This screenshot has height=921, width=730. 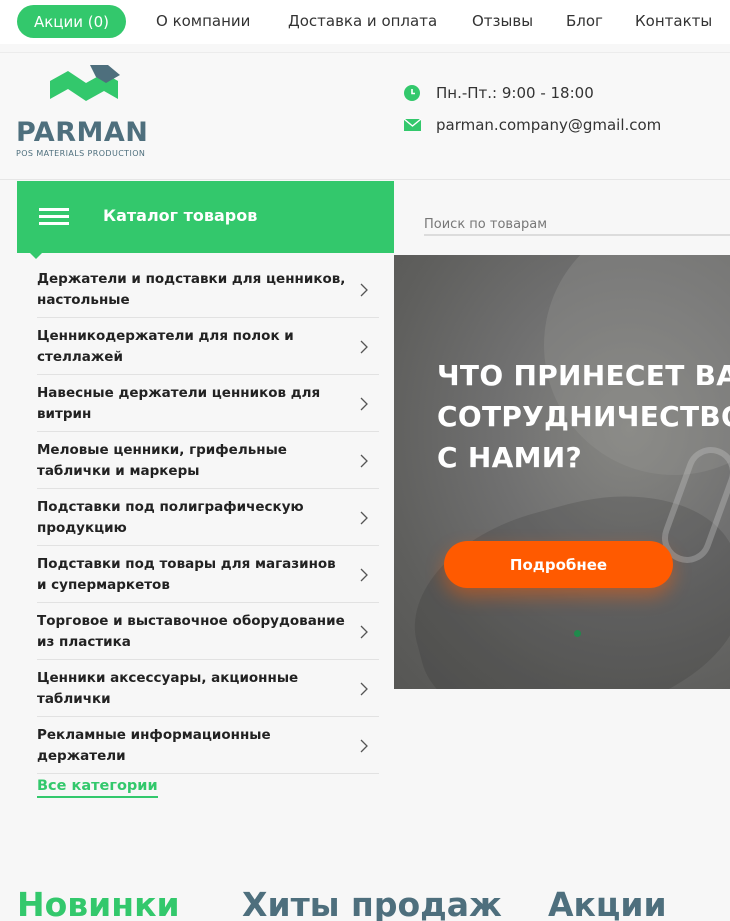 I want to click on catalog-item: Ценникодержатели для полок и стеллажей, so click(x=208, y=346).